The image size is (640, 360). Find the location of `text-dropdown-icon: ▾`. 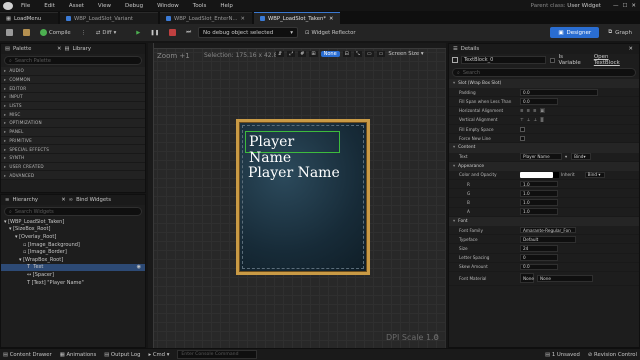

text-dropdown-icon: ▾ is located at coordinates (566, 156).